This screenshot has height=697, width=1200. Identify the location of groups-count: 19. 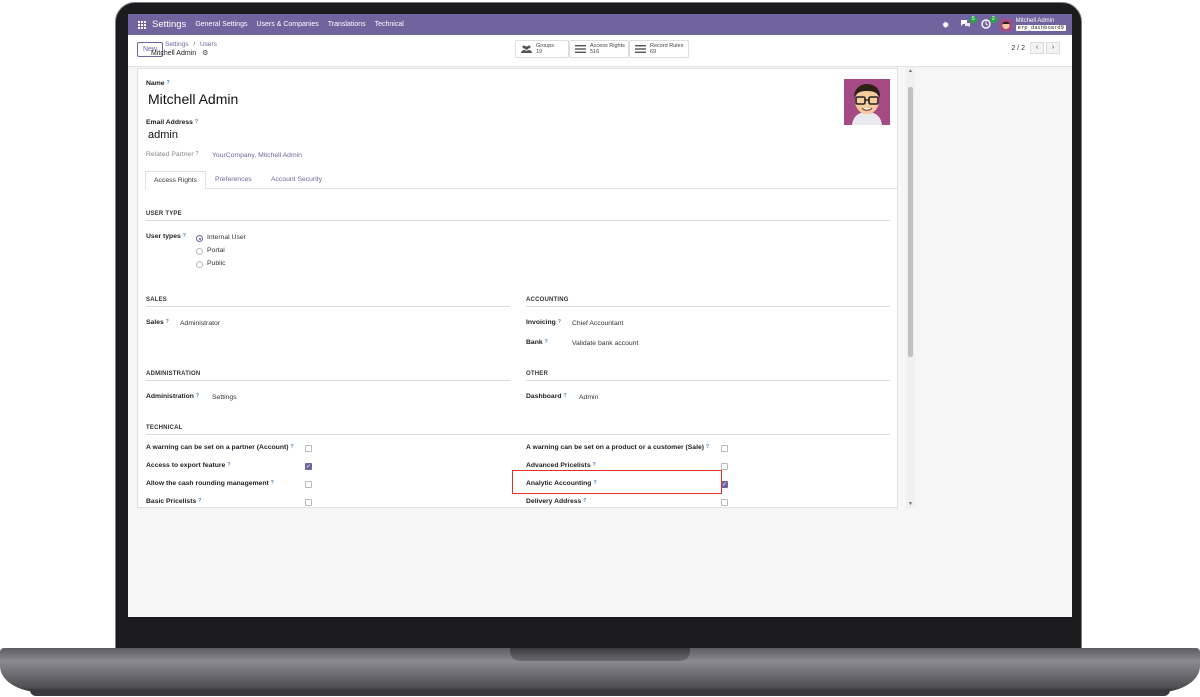
(539, 52).